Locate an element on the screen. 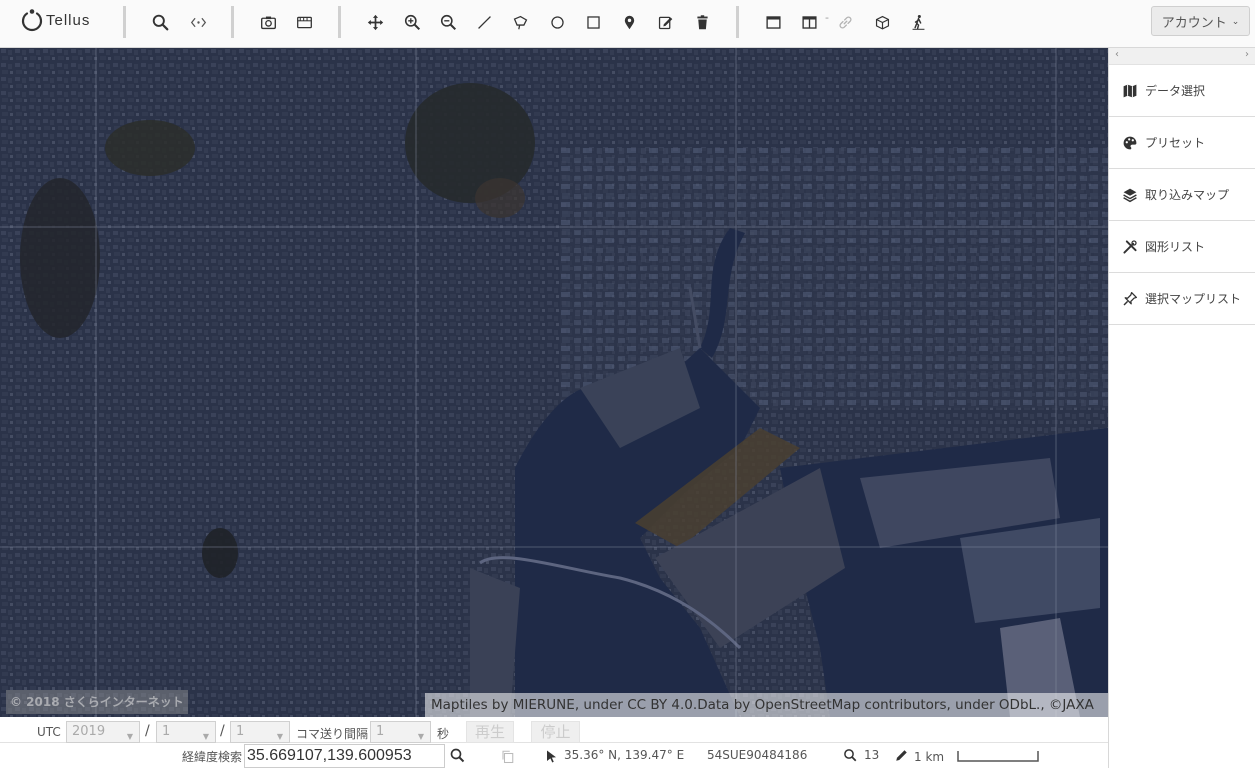  draw-rectangle-button is located at coordinates (593, 22).